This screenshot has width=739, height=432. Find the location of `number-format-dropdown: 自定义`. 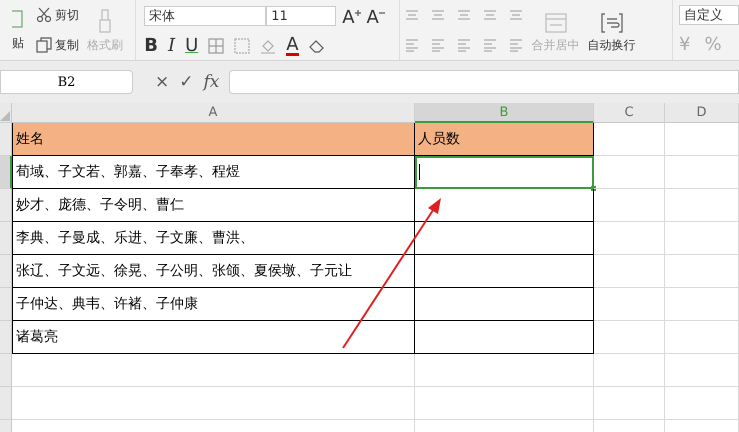

number-format-dropdown: 自定义 is located at coordinates (709, 15).